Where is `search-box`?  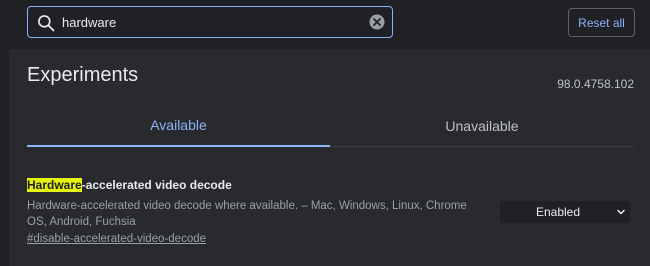
search-box is located at coordinates (210, 22).